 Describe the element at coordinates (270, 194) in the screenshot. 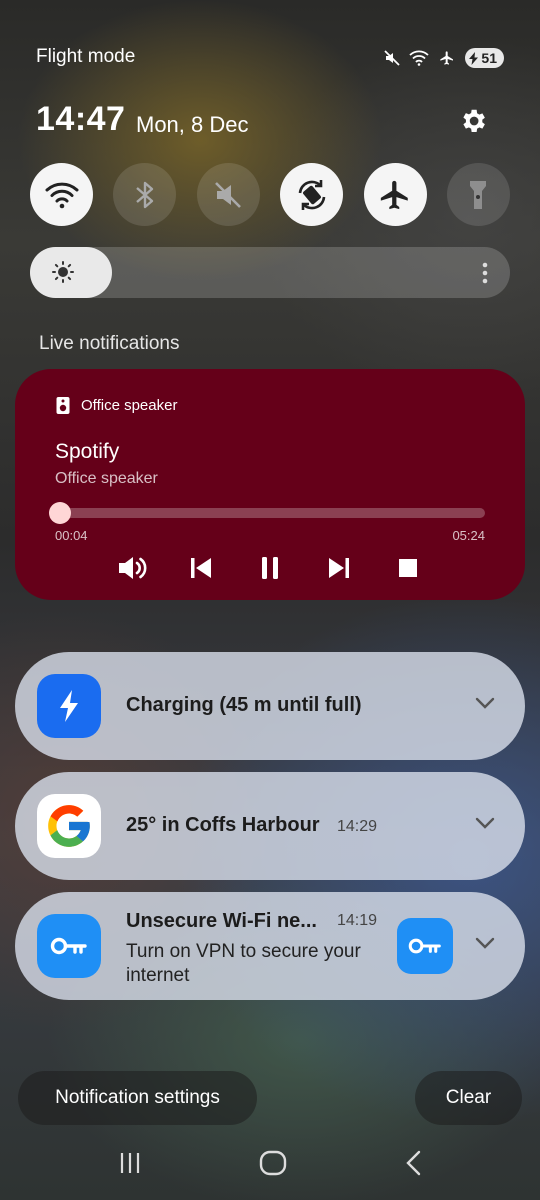

I see `quick-toggles` at that location.